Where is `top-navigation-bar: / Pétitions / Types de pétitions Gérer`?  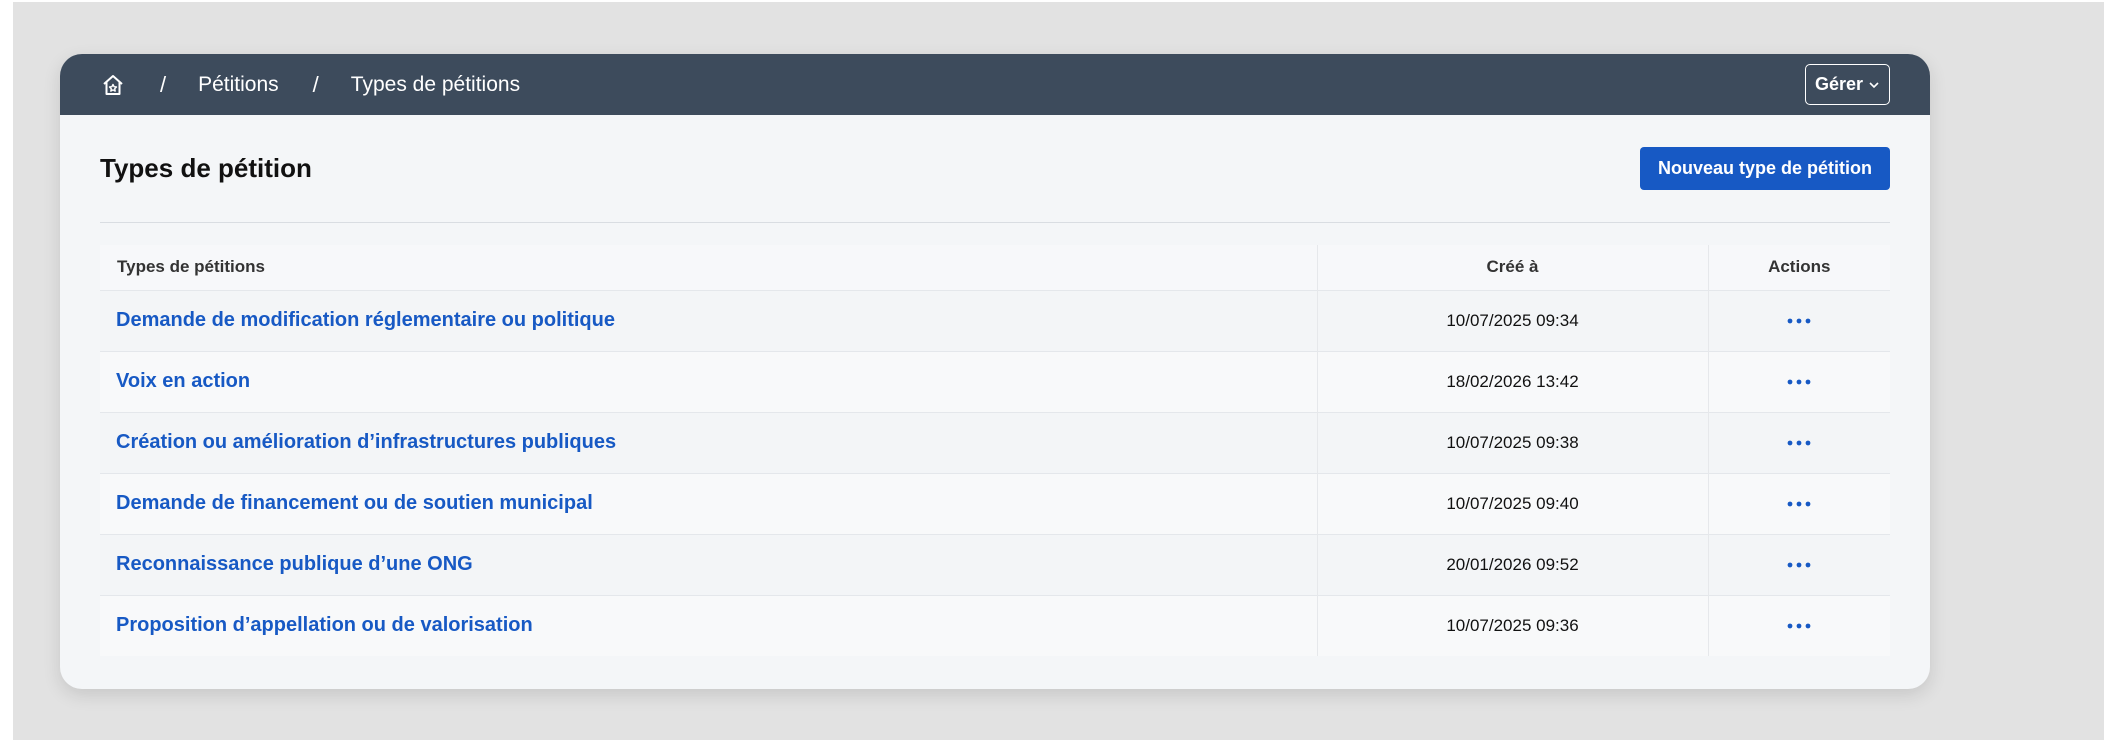
top-navigation-bar: / Pétitions / Types de pétitions Gérer is located at coordinates (995, 84).